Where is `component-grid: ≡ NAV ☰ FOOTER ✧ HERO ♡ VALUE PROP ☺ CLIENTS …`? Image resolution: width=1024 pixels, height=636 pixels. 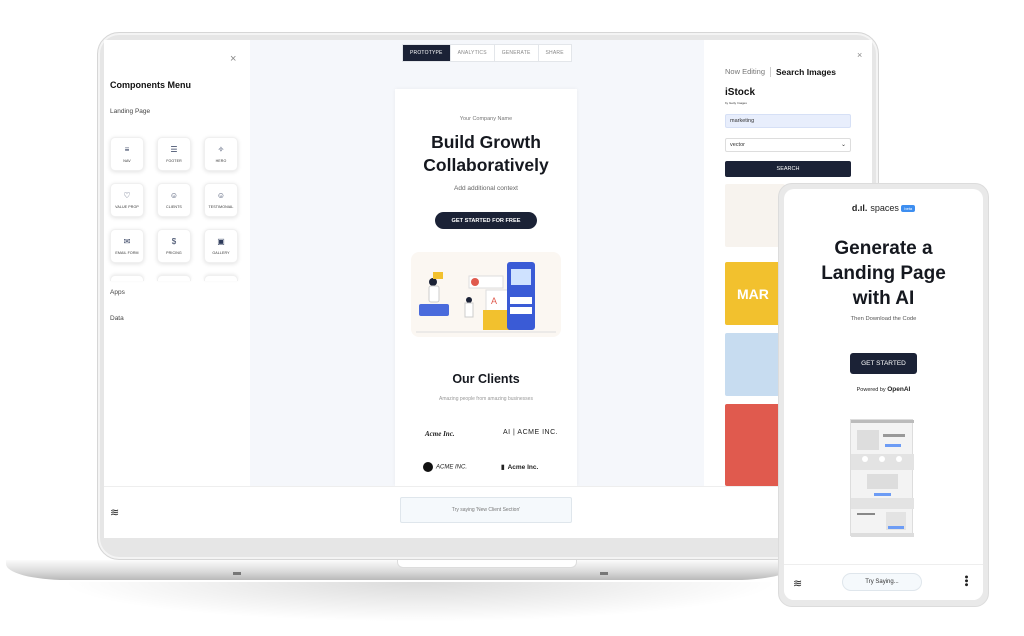
component-grid: ≡ NAV ☰ FOOTER ✧ HERO ♡ VALUE PROP ☺ CLIENTS … is located at coordinates (175, 209).